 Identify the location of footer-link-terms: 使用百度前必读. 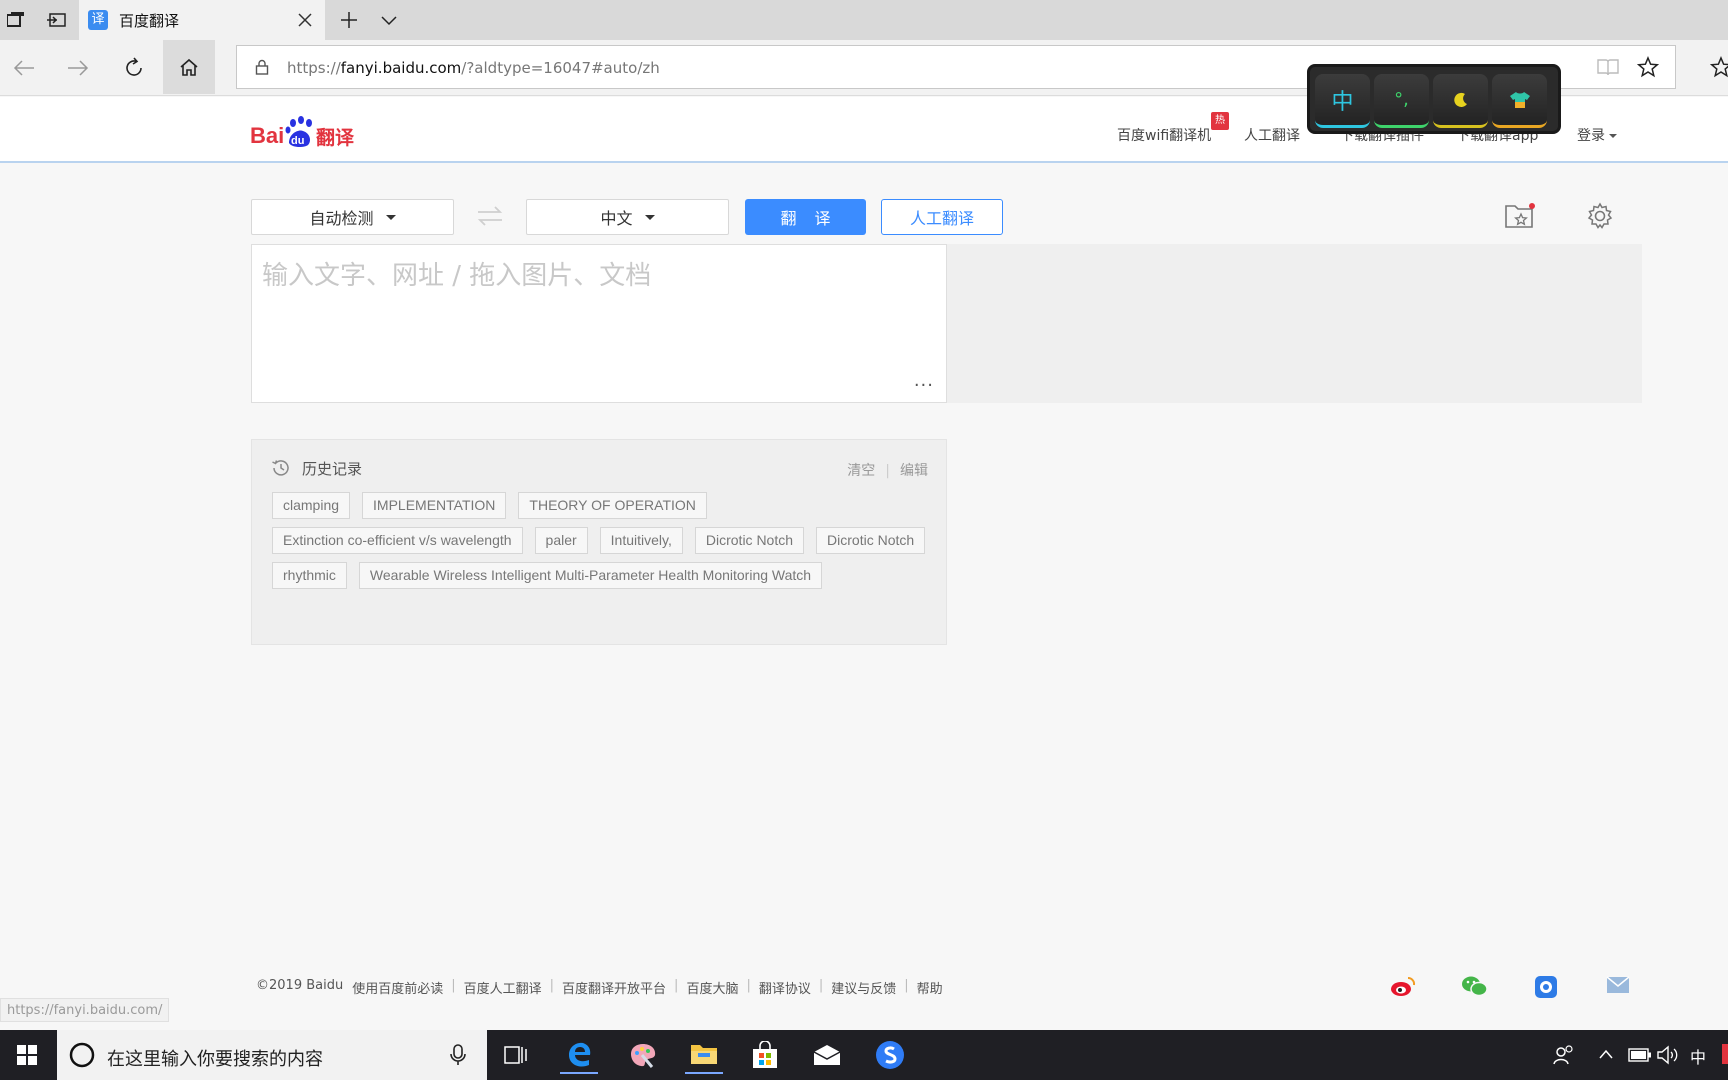
(397, 987).